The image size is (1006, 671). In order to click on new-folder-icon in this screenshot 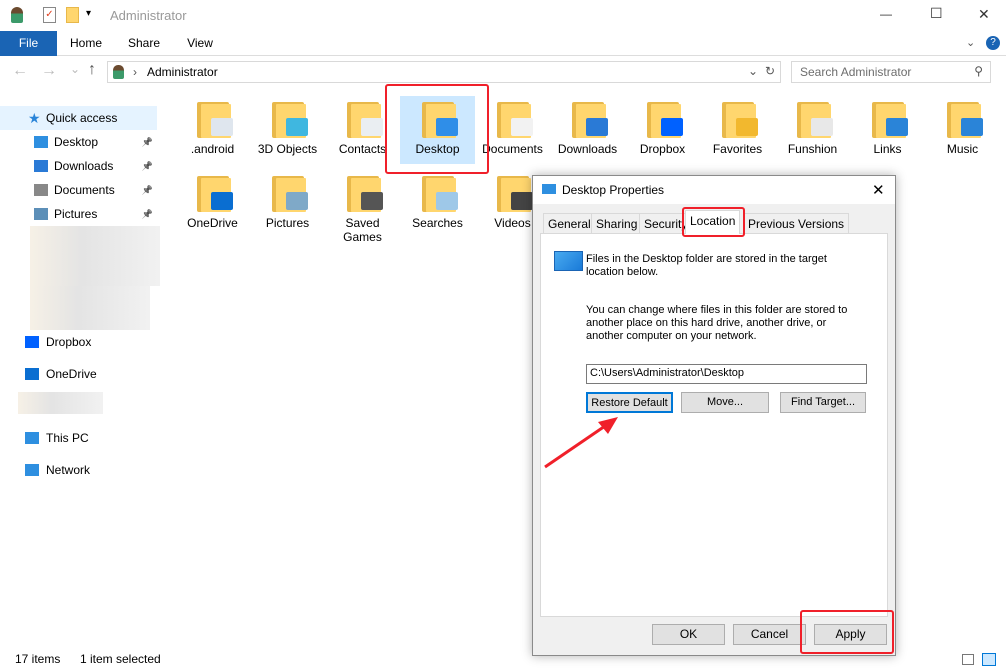, I will do `click(72, 15)`.